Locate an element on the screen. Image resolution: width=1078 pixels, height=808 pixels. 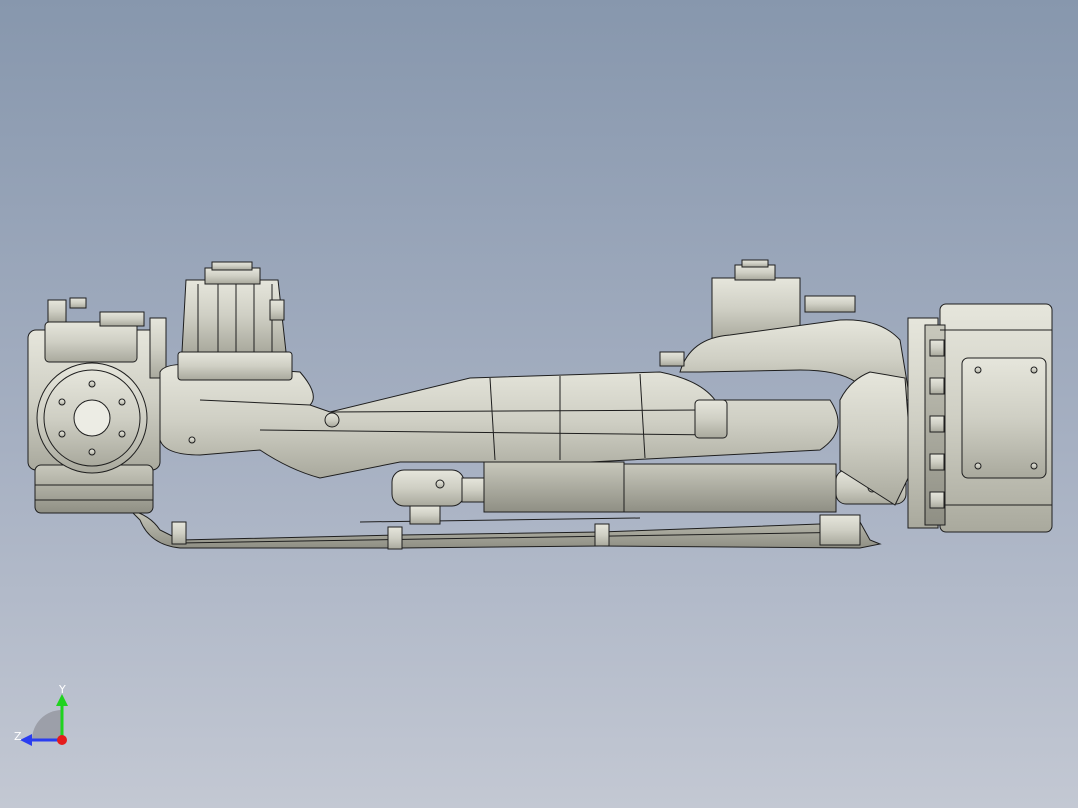
wrist-motor is located at coordinates (235, 321).